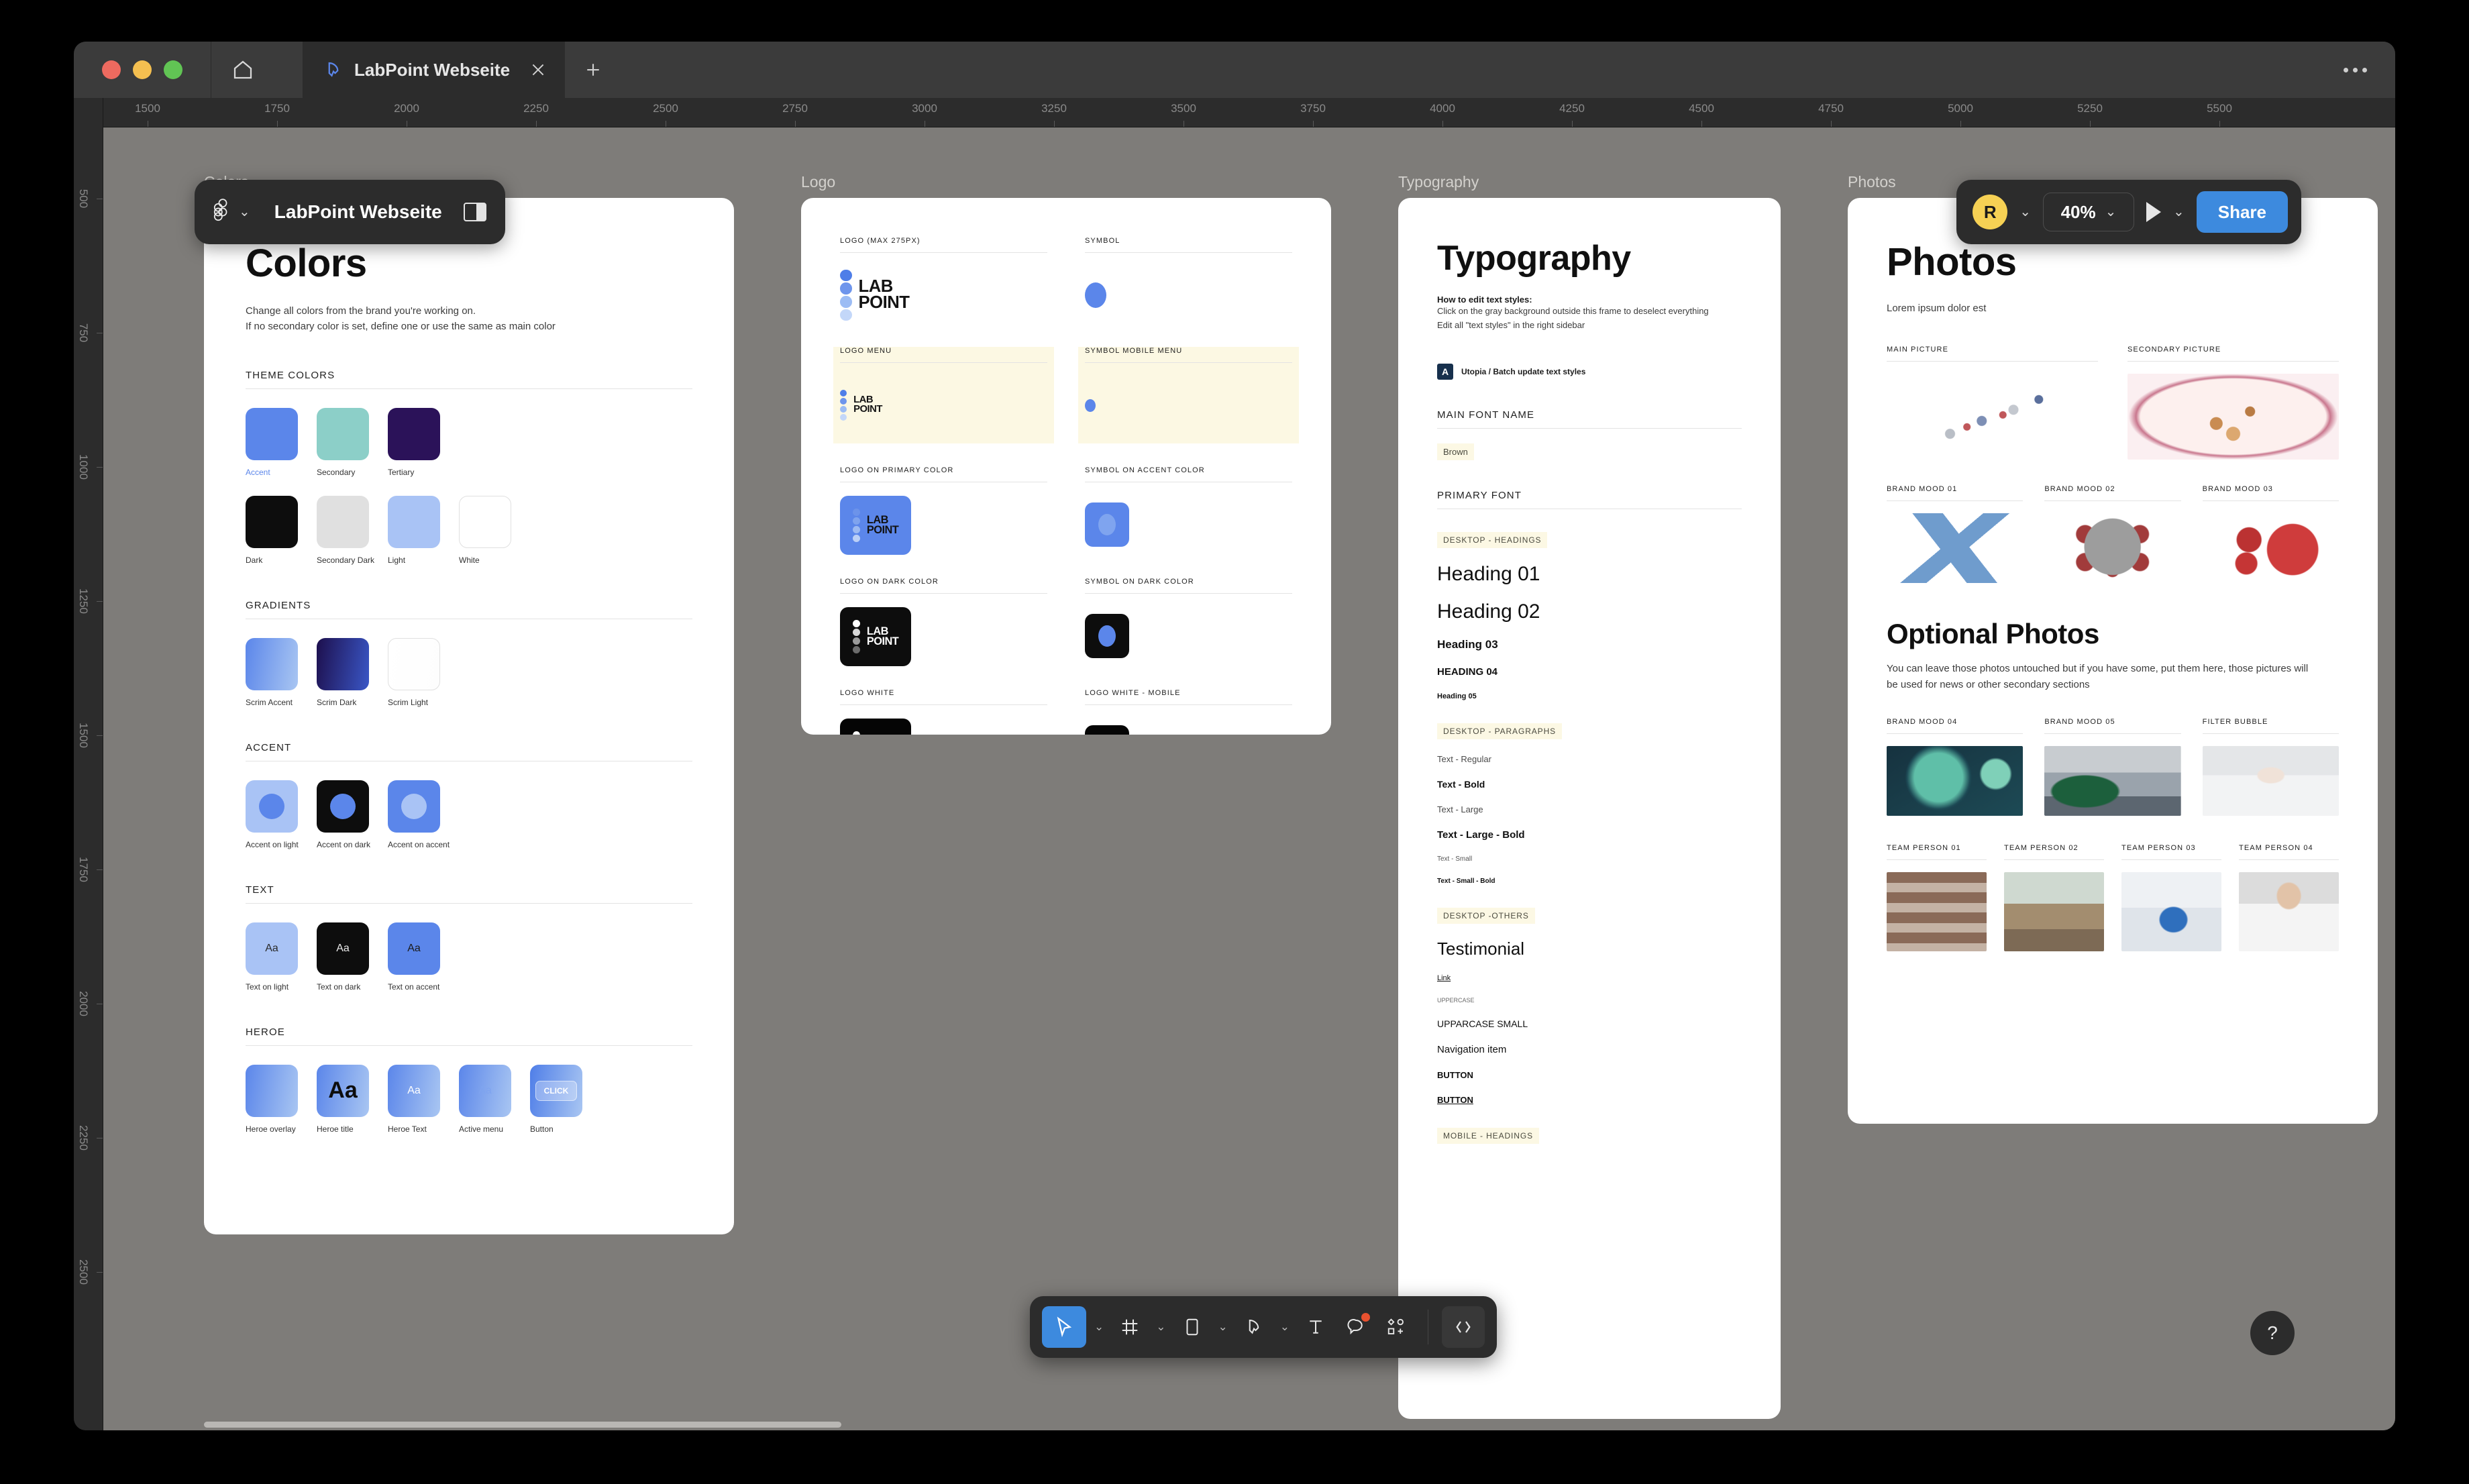  What do you see at coordinates (1872, 182) in the screenshot?
I see `frame-label-photos: Photos` at bounding box center [1872, 182].